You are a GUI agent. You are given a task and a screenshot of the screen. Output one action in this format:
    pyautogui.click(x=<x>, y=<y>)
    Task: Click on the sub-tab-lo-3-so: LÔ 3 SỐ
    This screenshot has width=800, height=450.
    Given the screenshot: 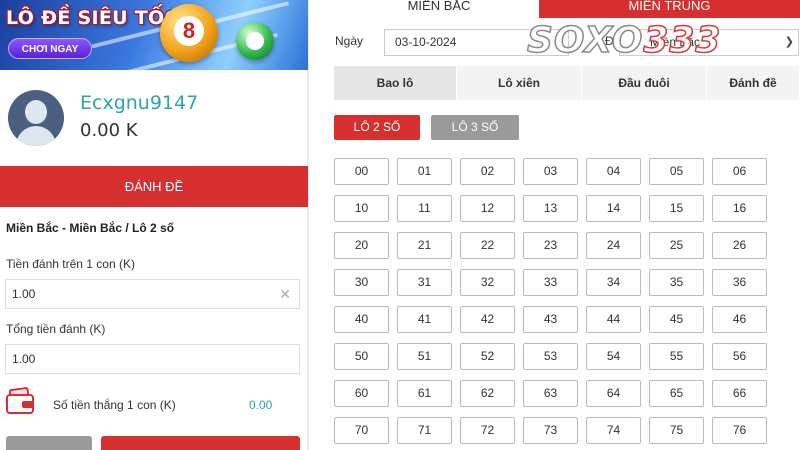 What is the action you would take?
    pyautogui.click(x=475, y=127)
    